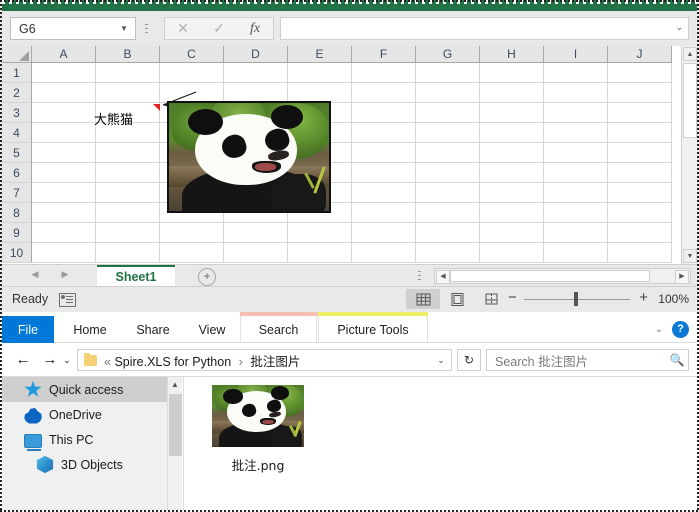 This screenshot has width=699, height=512. I want to click on row-header-10: 10, so click(17, 253).